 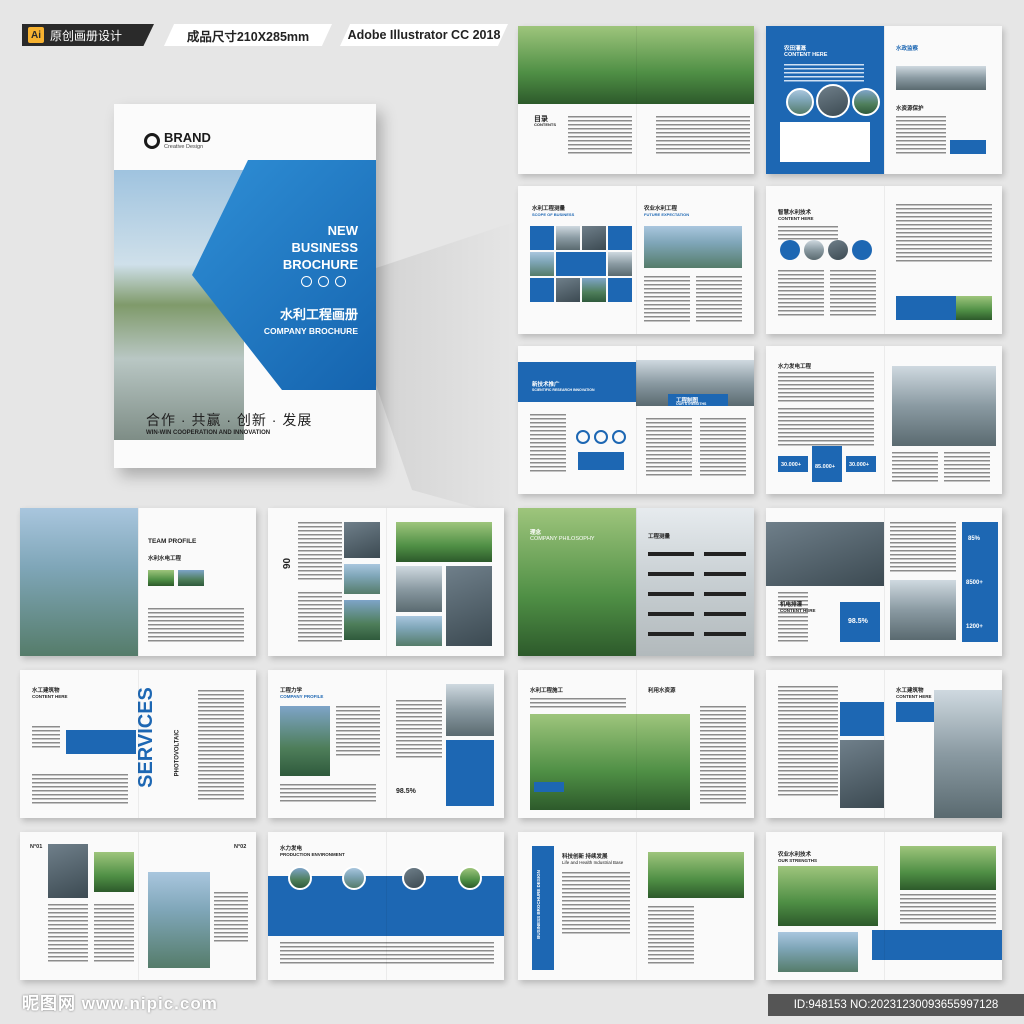 I want to click on spread-heading: 新技术推广, so click(x=546, y=385).